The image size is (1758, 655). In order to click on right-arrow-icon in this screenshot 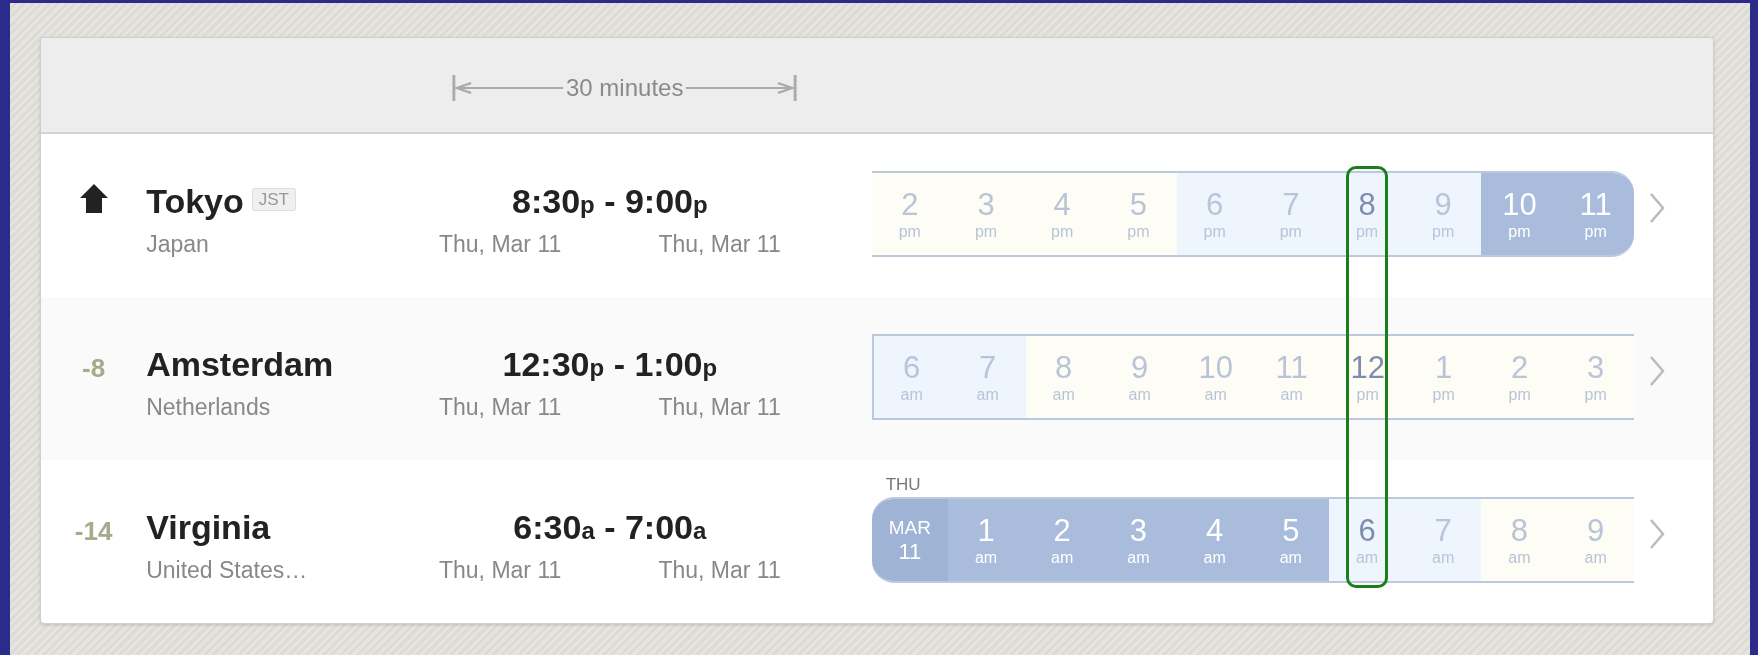, I will do `click(741, 88)`.